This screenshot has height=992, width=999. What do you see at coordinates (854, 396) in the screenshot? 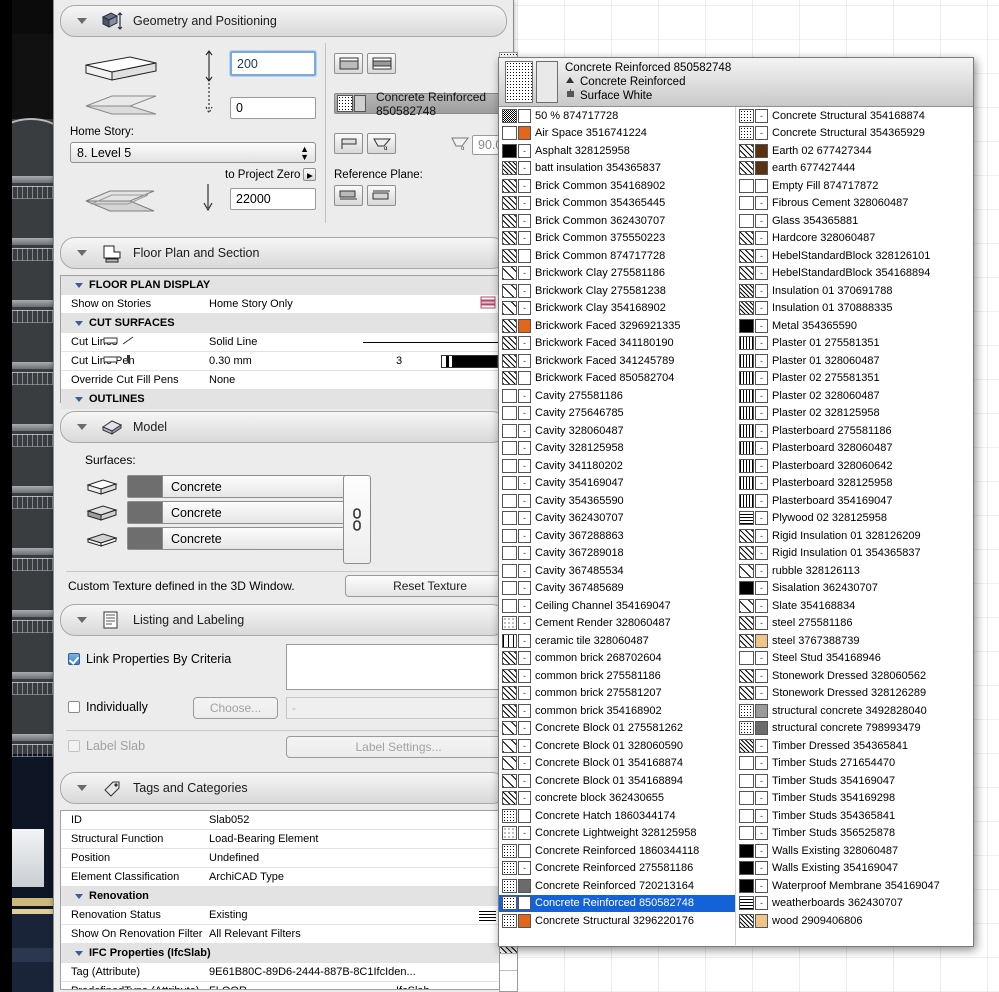
I see `list-item: - Plaster 02 328060487` at bounding box center [854, 396].